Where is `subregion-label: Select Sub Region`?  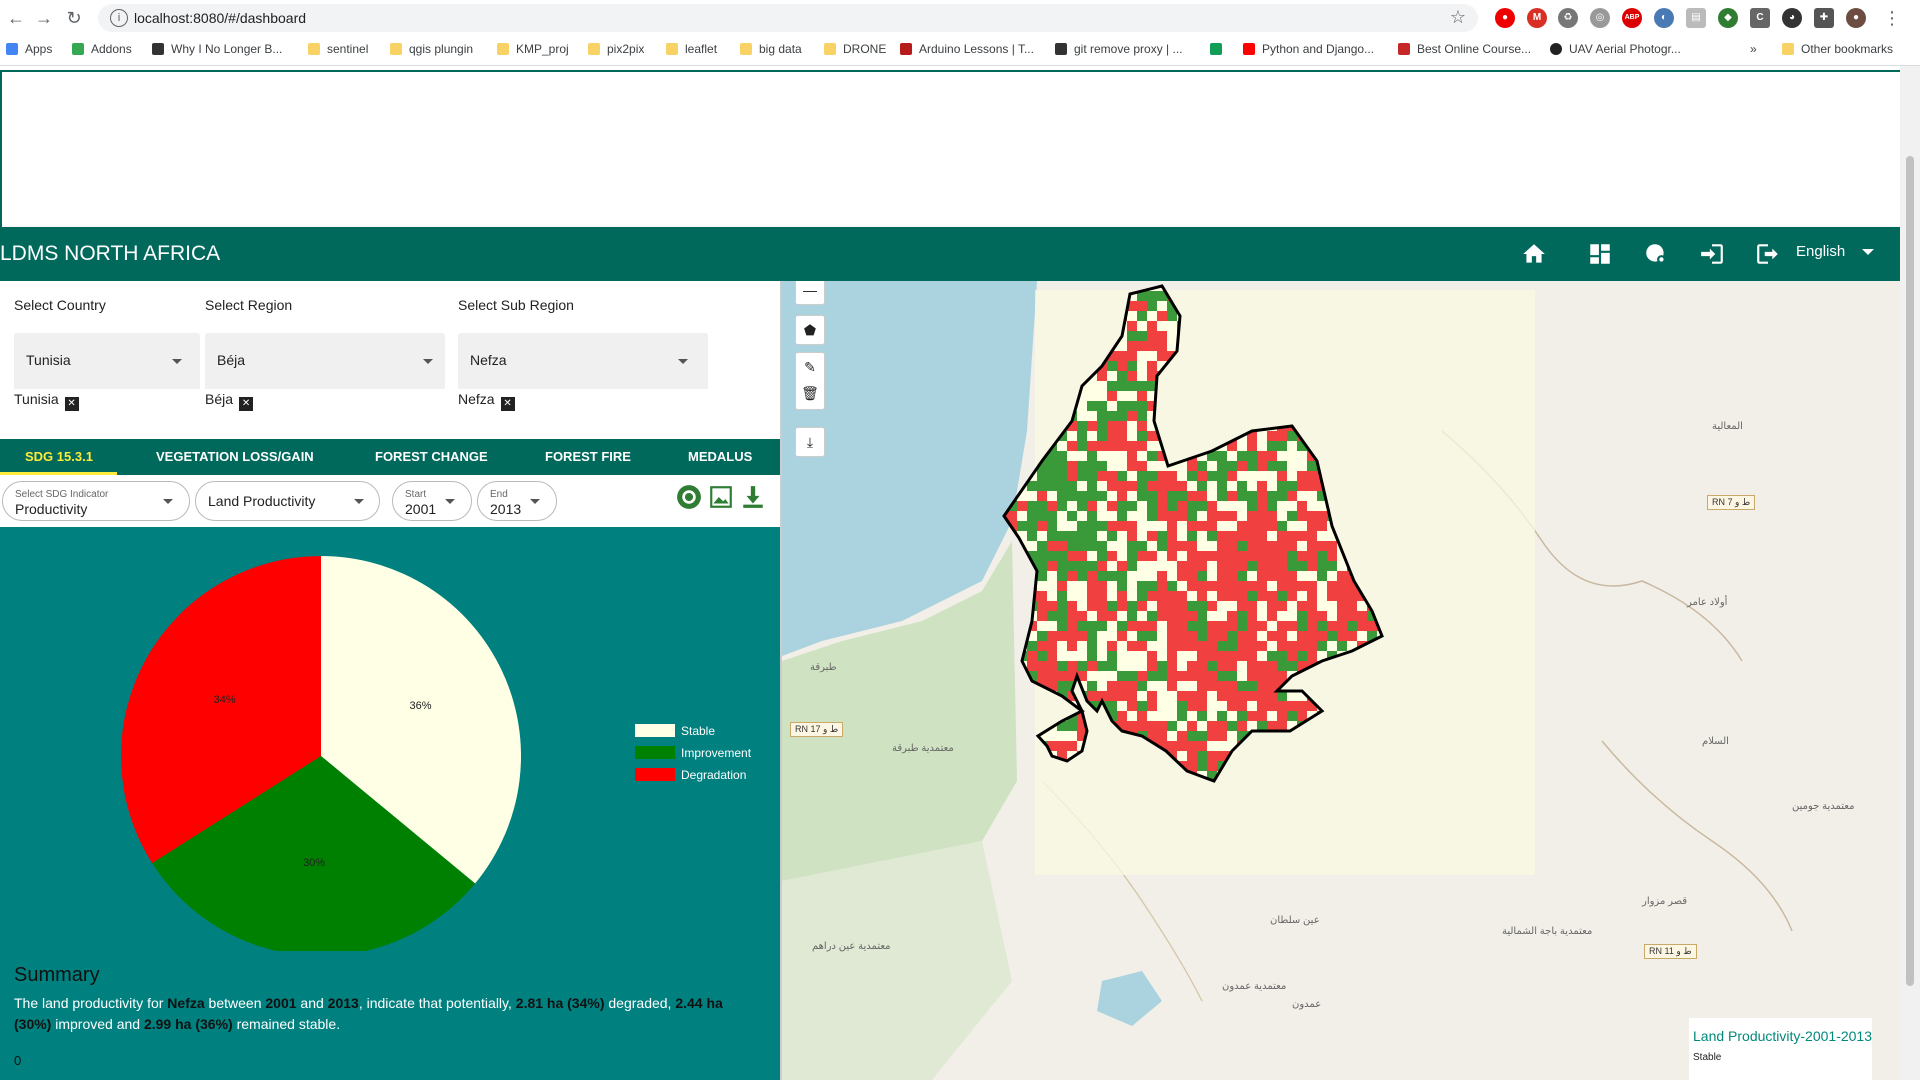
subregion-label: Select Sub Region is located at coordinates (516, 305).